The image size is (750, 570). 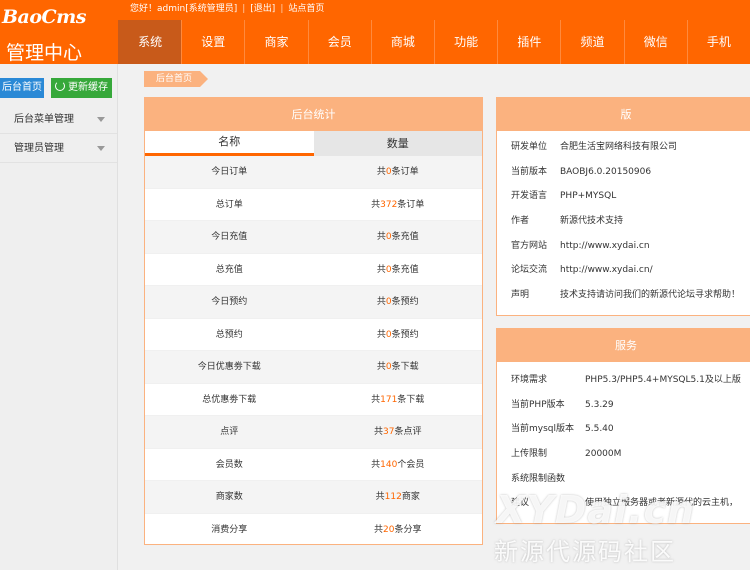 I want to click on refresh-icon, so click(x=60, y=86).